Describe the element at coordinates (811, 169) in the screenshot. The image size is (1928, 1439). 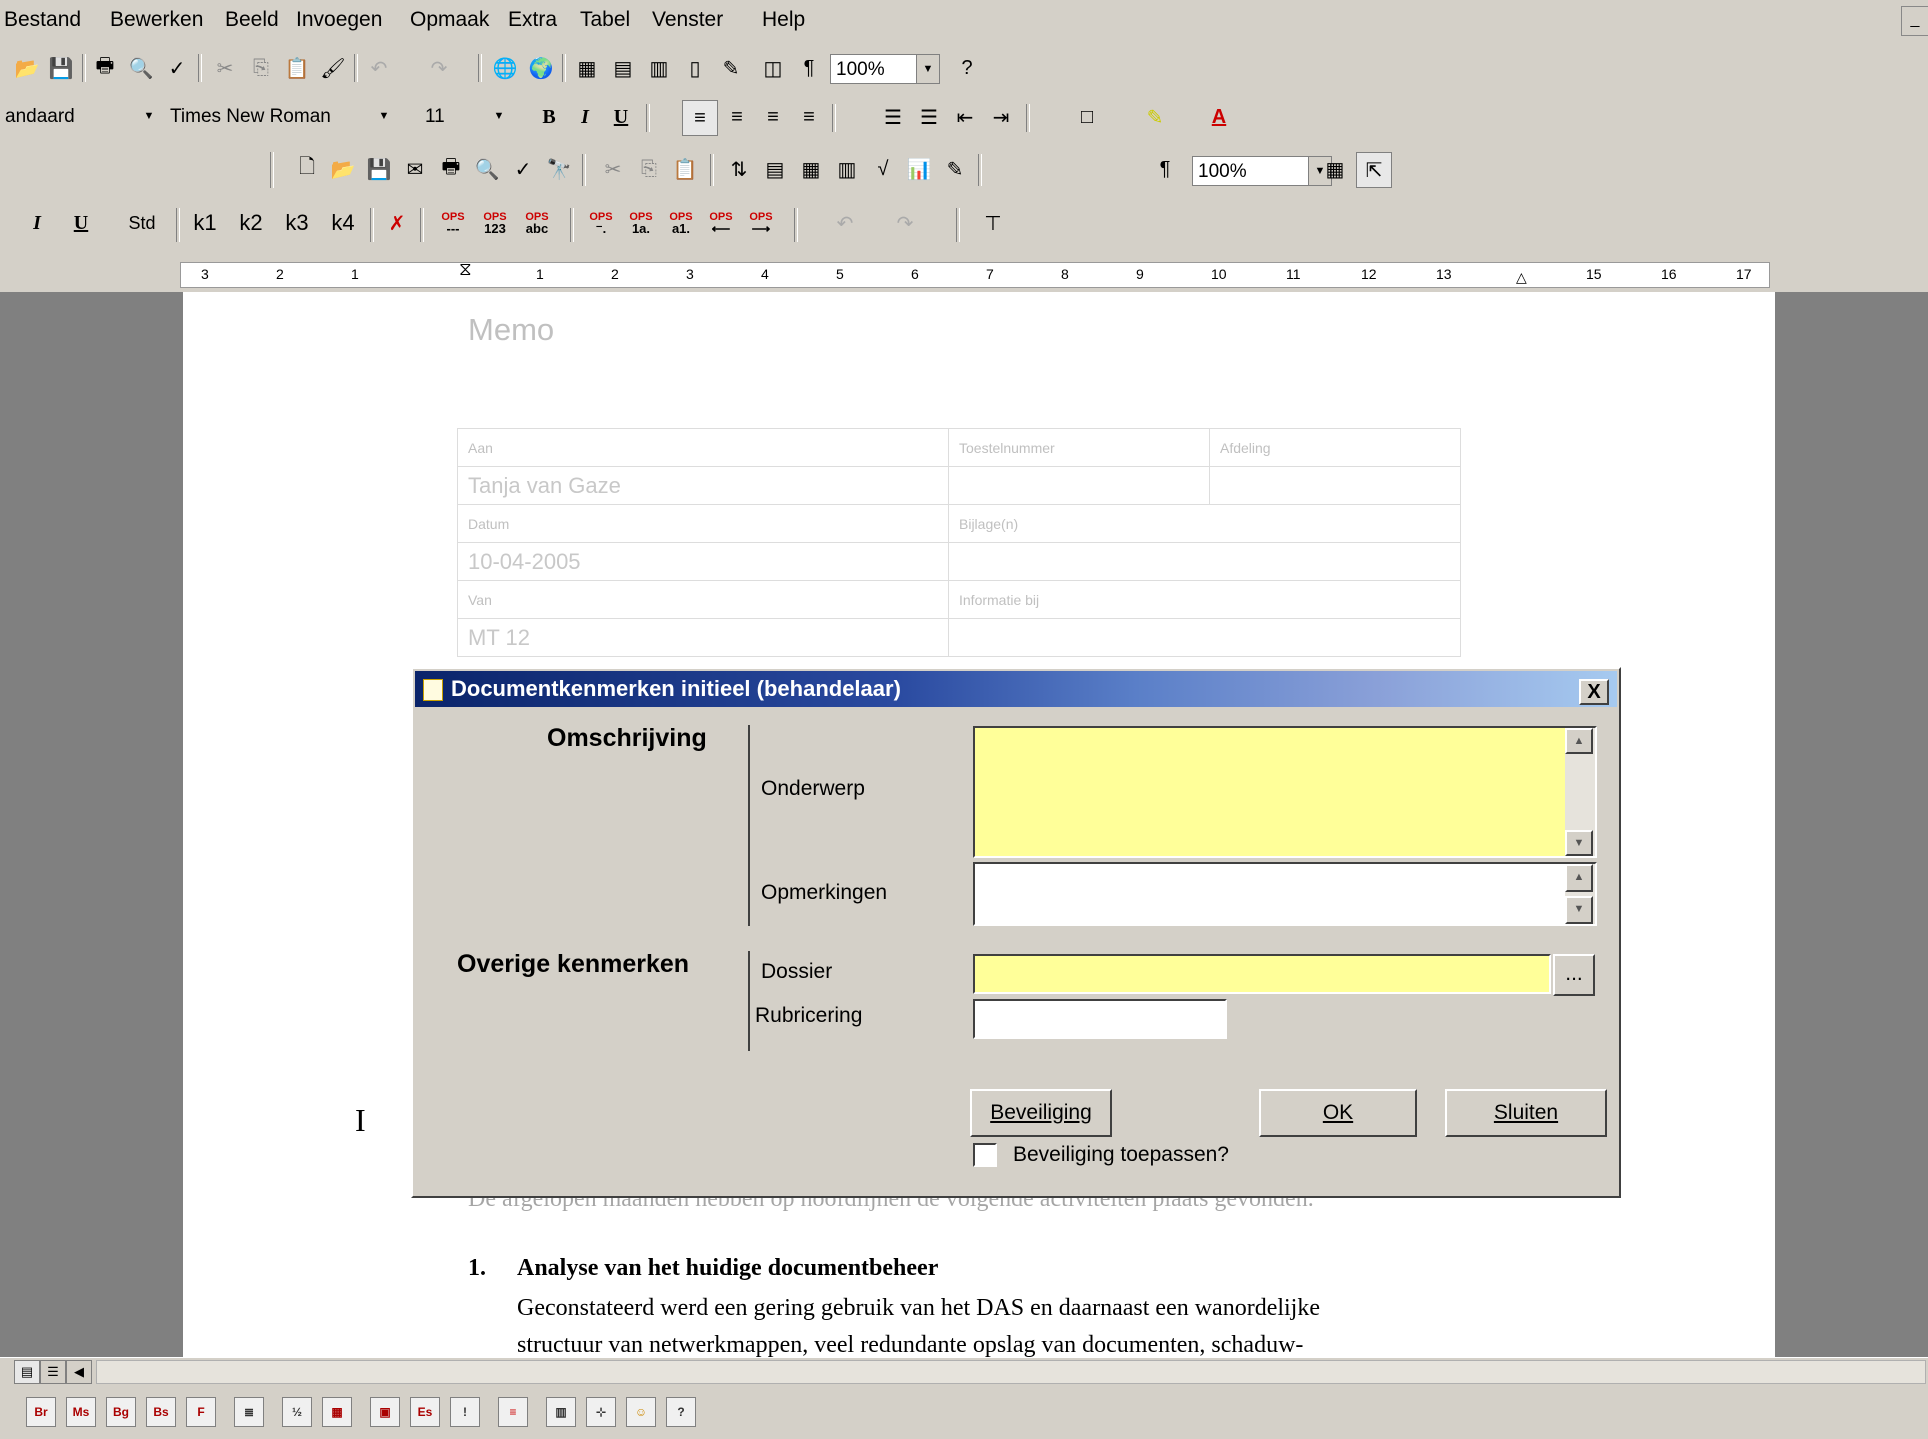
I see `table-icon: ▦` at that location.